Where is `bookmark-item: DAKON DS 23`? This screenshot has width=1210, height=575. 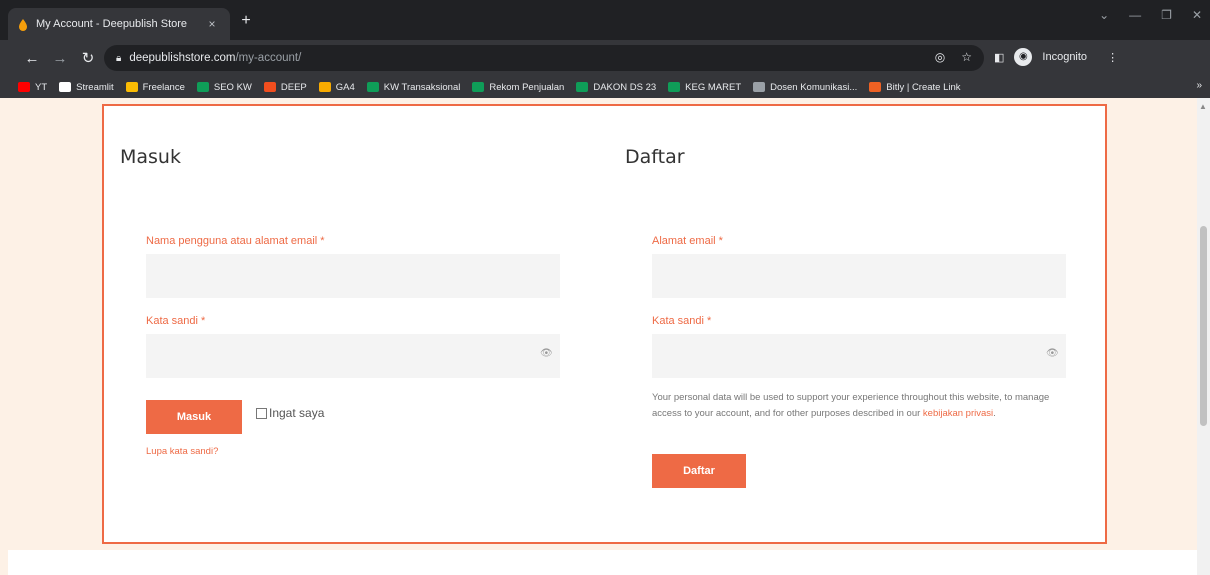
bookmark-item: DAKON DS 23 is located at coordinates (616, 87).